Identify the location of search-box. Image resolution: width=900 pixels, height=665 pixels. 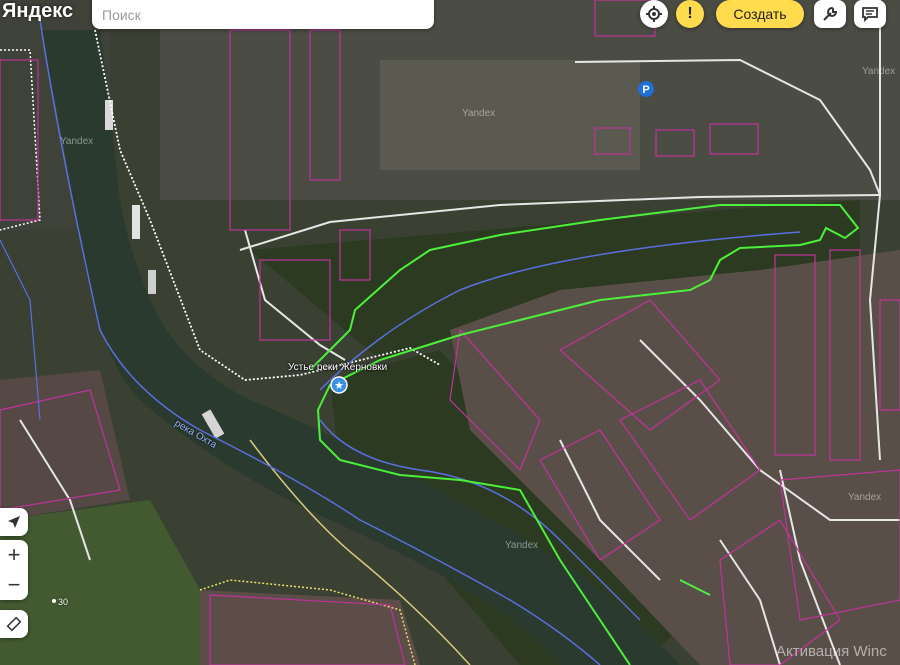
(263, 15).